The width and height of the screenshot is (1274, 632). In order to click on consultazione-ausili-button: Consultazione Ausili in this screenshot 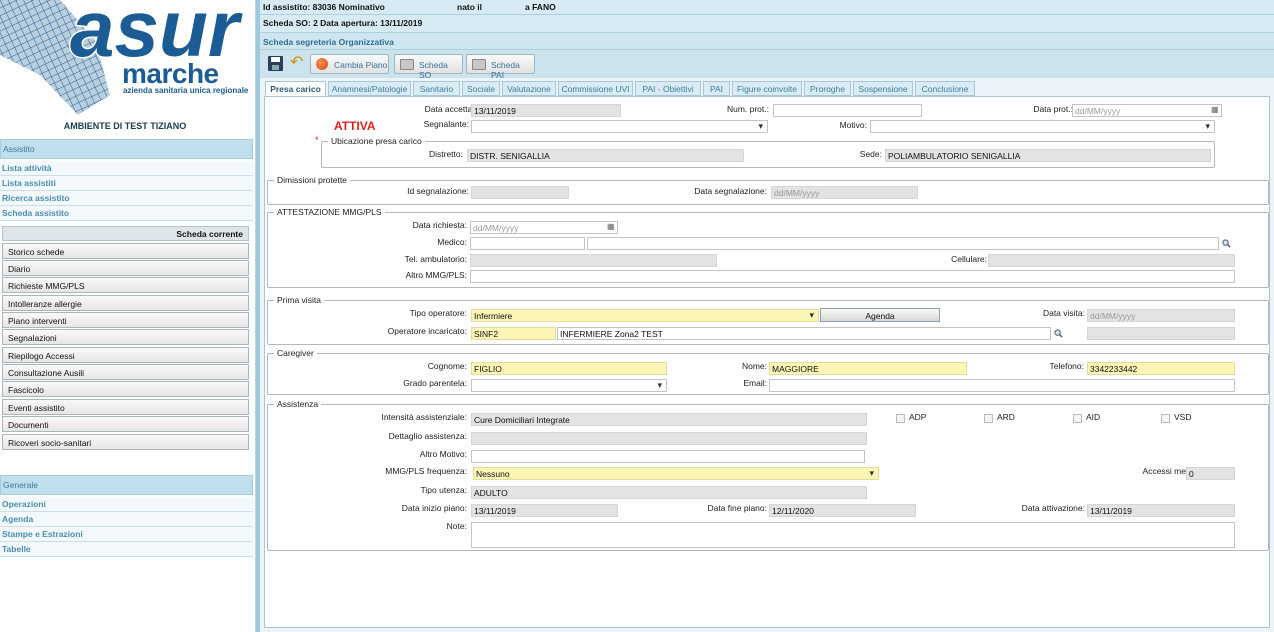, I will do `click(125, 372)`.